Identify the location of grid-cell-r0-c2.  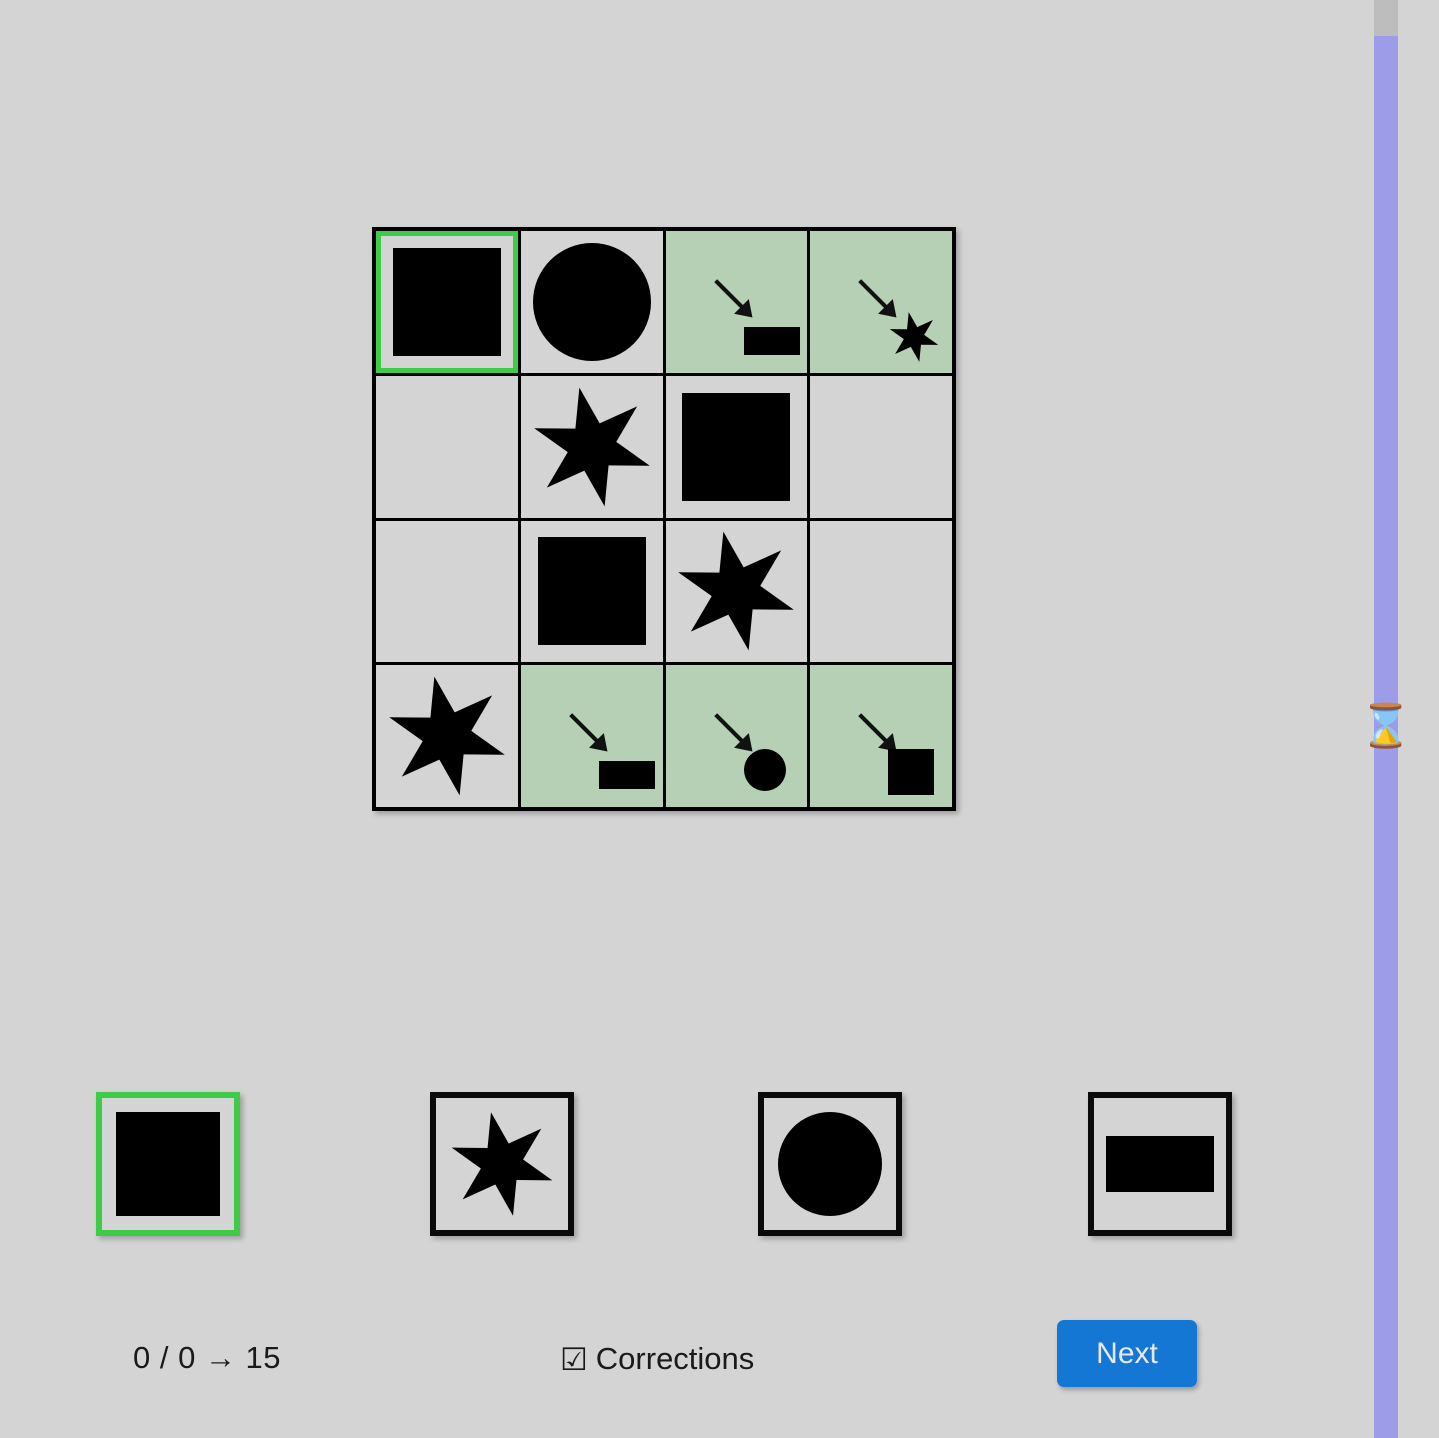
(736, 302).